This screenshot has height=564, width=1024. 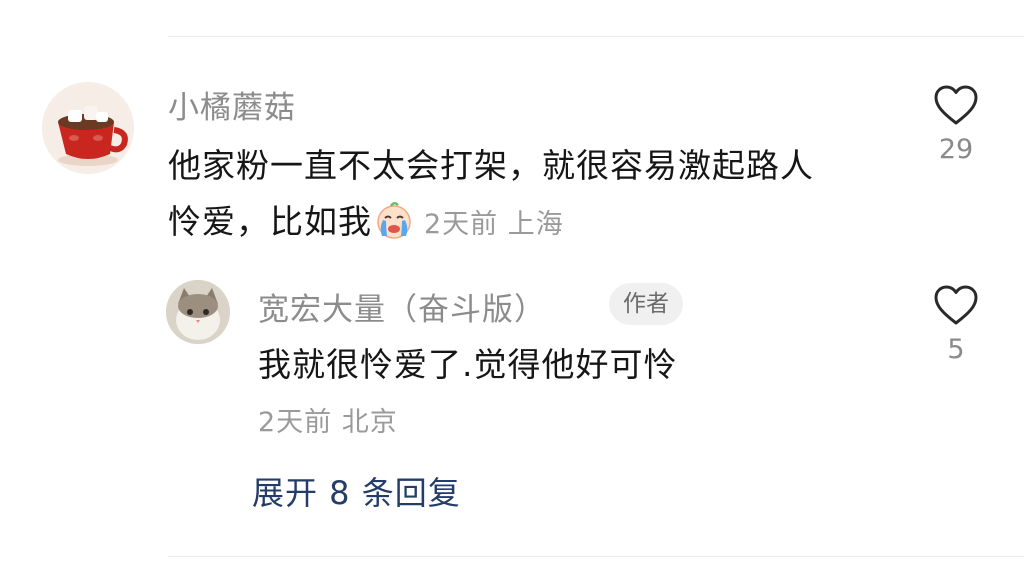 What do you see at coordinates (956, 149) in the screenshot?
I see `comment-like-count: 29` at bounding box center [956, 149].